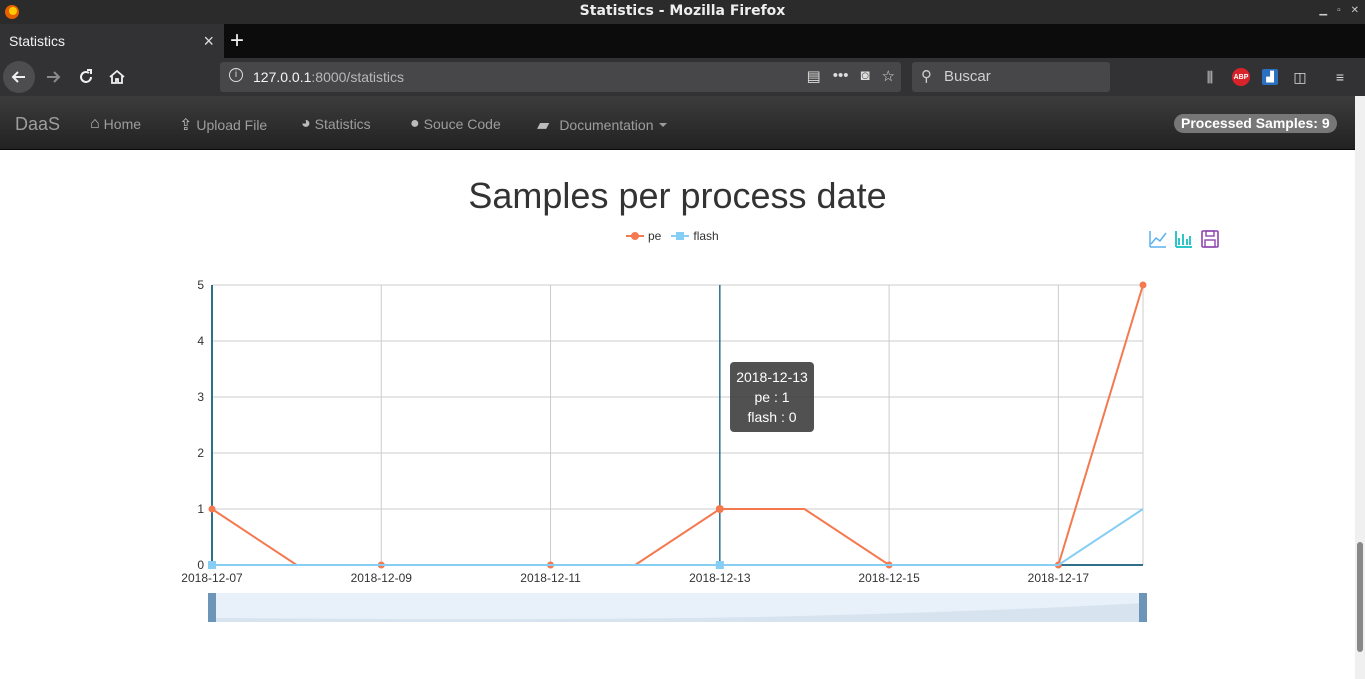  Describe the element at coordinates (772, 377) in the screenshot. I see `tooltip-date: 2018-12-13` at that location.